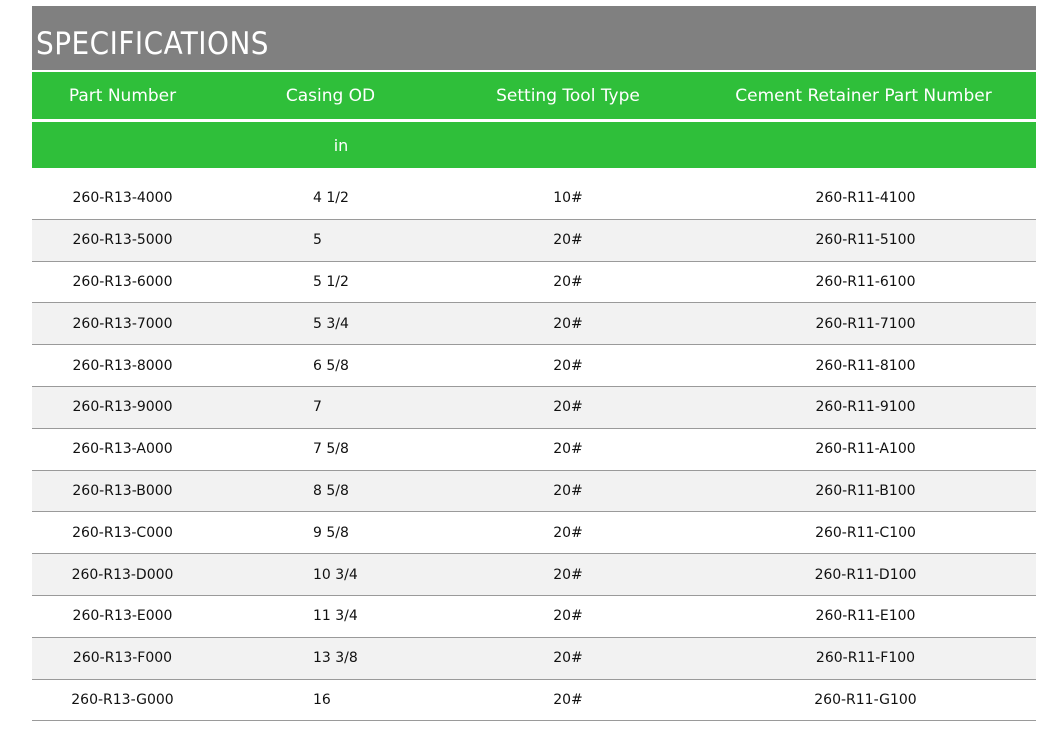 This screenshot has width=1045, height=740. Describe the element at coordinates (534, 240) in the screenshot. I see `table-row: 260-R13-5000 5 20# 260-R11-5100` at that location.